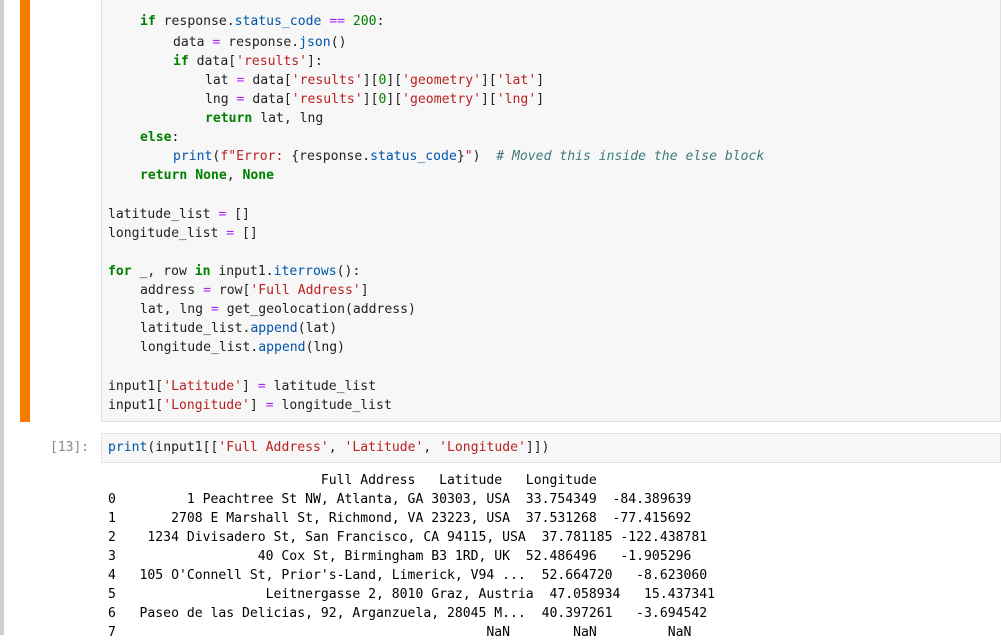  Describe the element at coordinates (264, 118) in the screenshot. I see `code-line-6: return lat, lng` at that location.